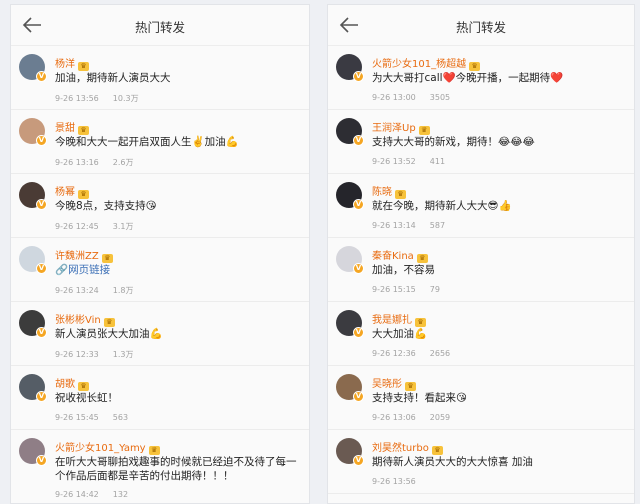 This screenshot has width=640, height=504. I want to click on timestamp: 9-26 13:16, so click(77, 162).